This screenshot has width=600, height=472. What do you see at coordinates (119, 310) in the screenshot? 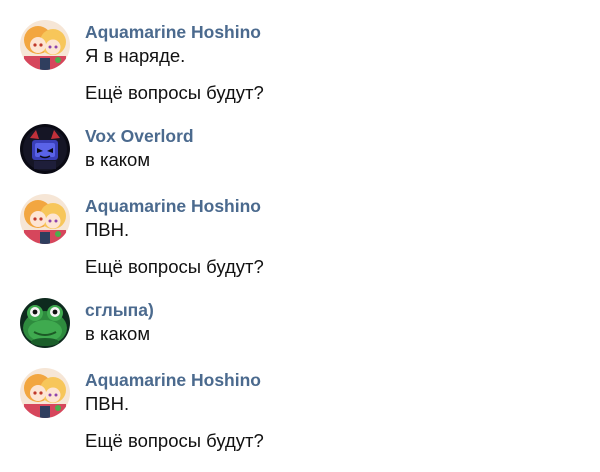
I see `message-author: сглыпа)` at bounding box center [119, 310].